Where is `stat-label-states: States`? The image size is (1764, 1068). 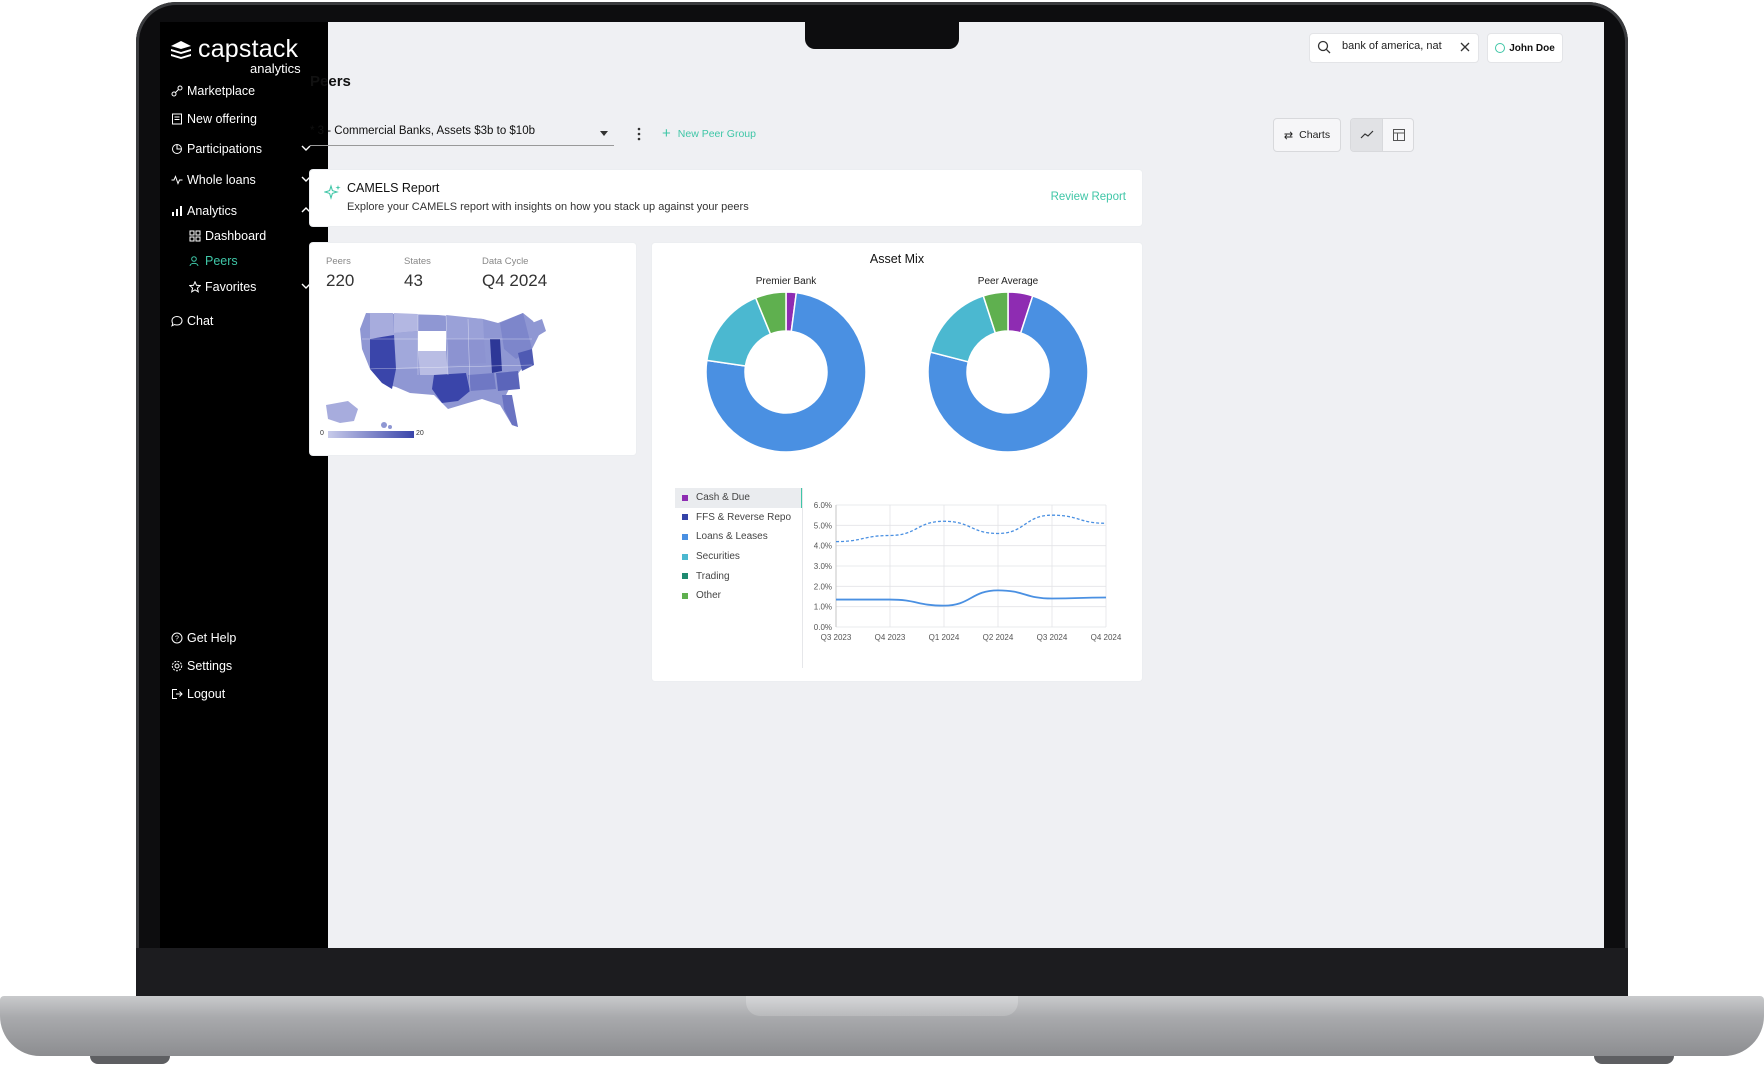 stat-label-states: States is located at coordinates (417, 261).